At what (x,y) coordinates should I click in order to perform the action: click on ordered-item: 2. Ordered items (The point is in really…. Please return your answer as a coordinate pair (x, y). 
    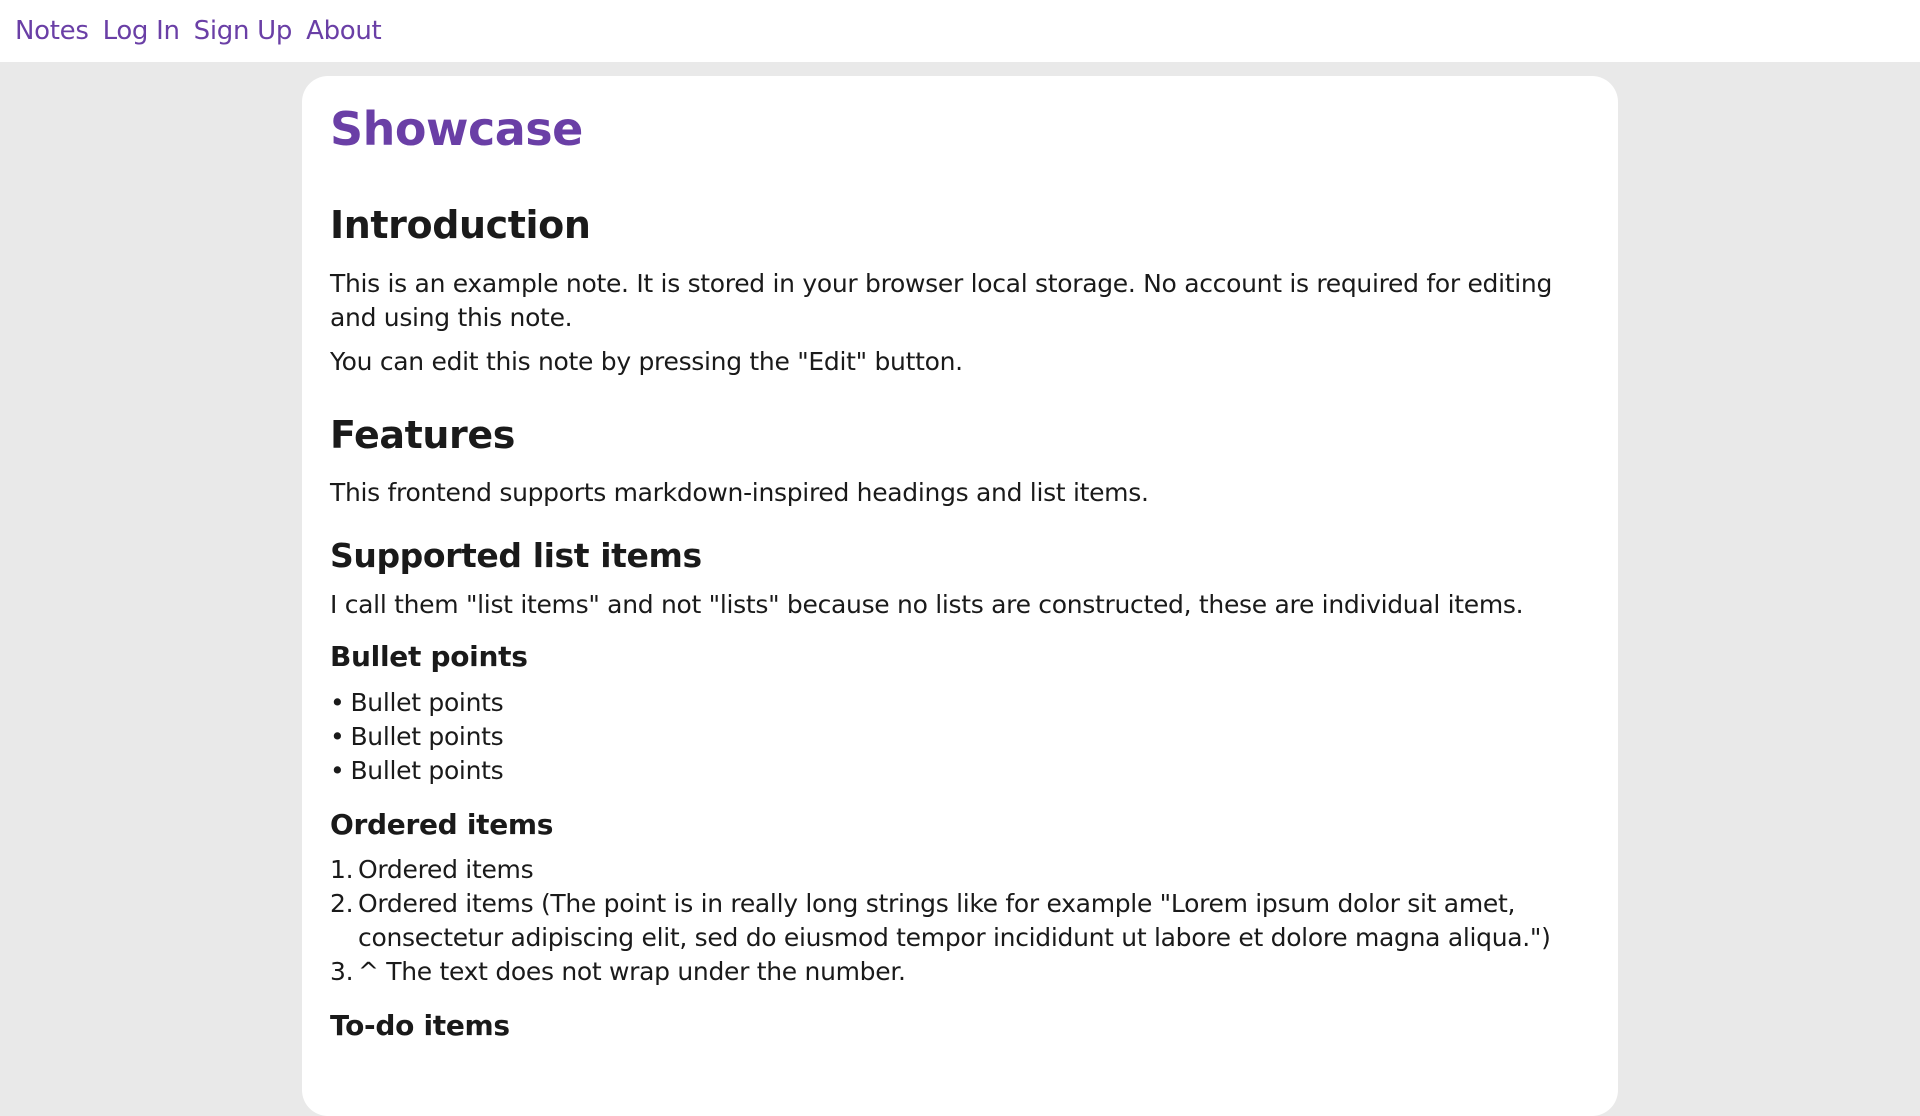
    Looking at the image, I should click on (960, 921).